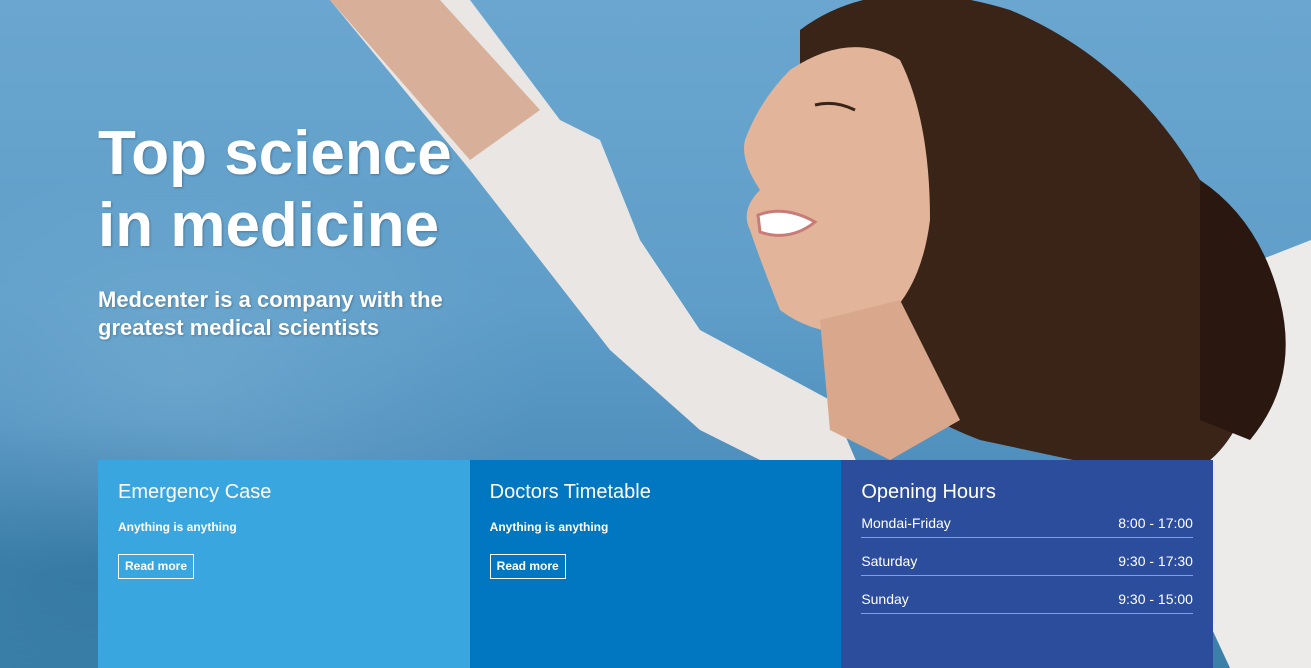 Image resolution: width=1311 pixels, height=668 pixels. I want to click on panel-emergency-title: Emergency Case, so click(195, 492).